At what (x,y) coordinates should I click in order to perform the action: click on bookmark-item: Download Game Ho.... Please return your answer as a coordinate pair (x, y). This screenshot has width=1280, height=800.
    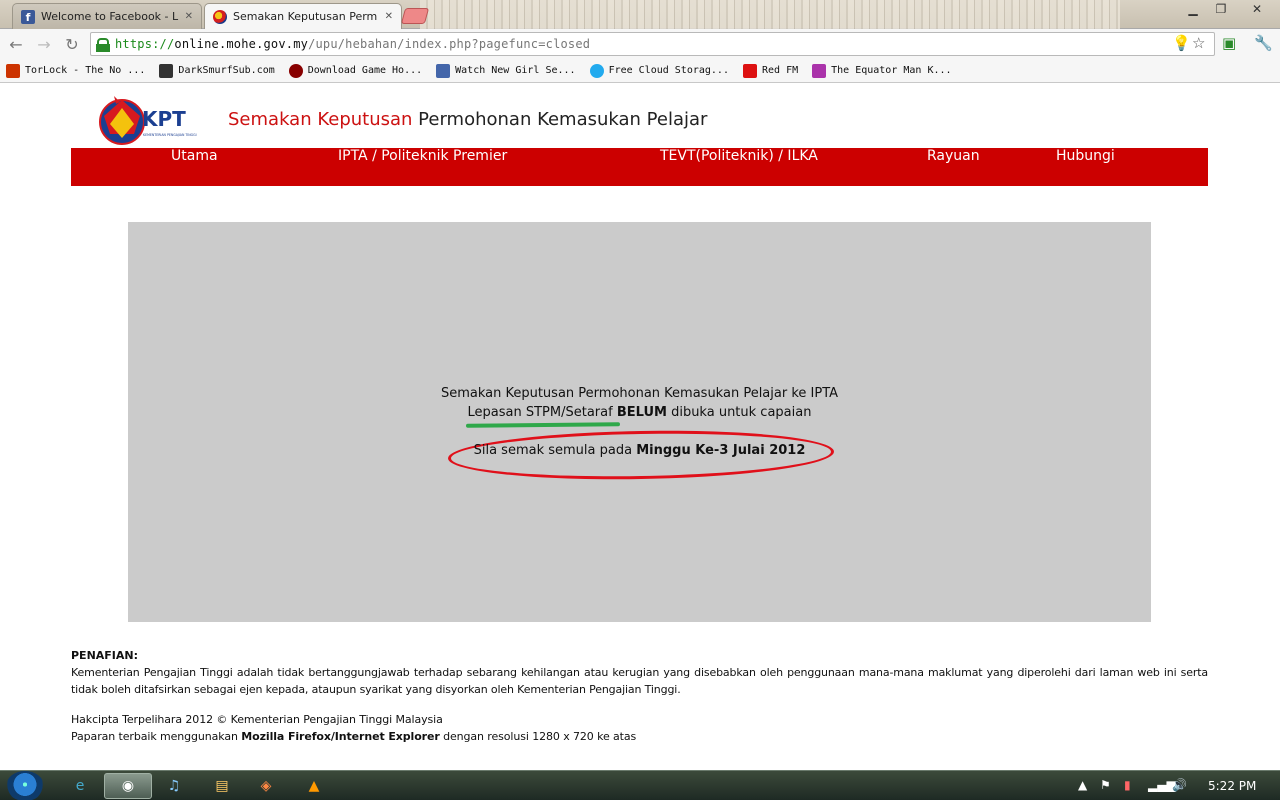
    Looking at the image, I should click on (355, 70).